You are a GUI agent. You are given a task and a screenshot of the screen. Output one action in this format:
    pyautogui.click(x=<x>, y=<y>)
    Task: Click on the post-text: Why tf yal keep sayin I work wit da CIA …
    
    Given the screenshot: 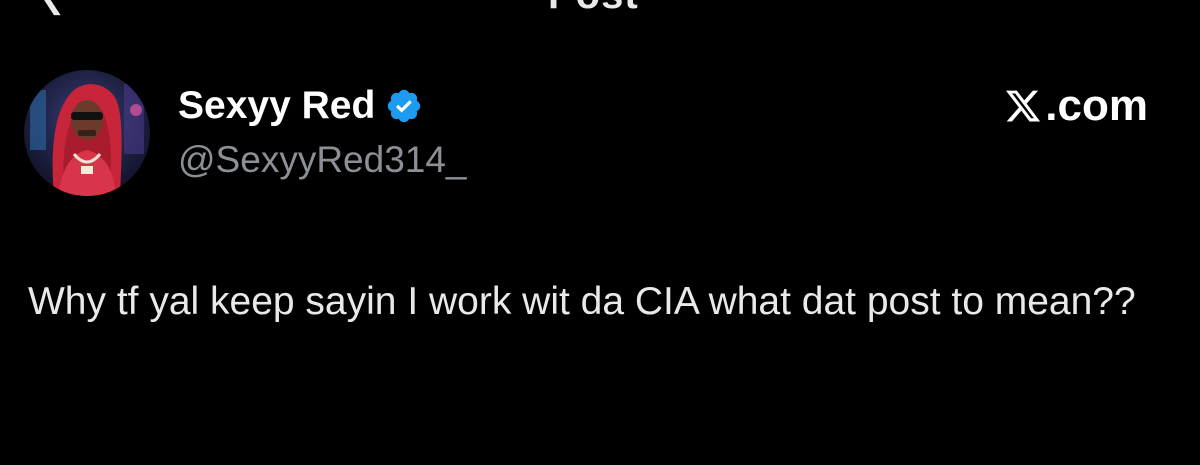 What is the action you would take?
    pyautogui.click(x=582, y=301)
    